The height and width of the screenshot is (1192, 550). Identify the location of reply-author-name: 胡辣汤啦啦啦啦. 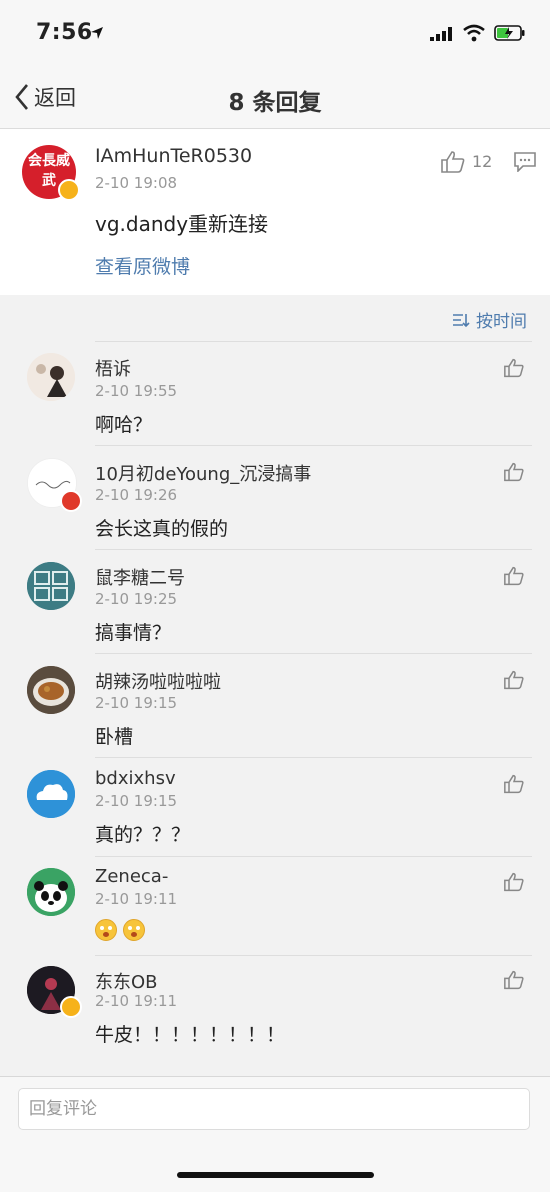
(158, 681).